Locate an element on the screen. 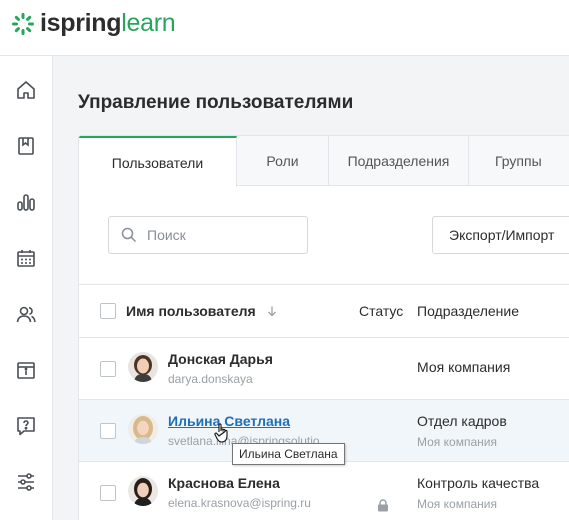  home-icon is located at coordinates (26, 90).